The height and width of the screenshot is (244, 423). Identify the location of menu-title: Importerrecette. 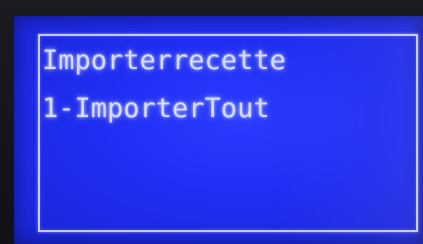
(164, 60).